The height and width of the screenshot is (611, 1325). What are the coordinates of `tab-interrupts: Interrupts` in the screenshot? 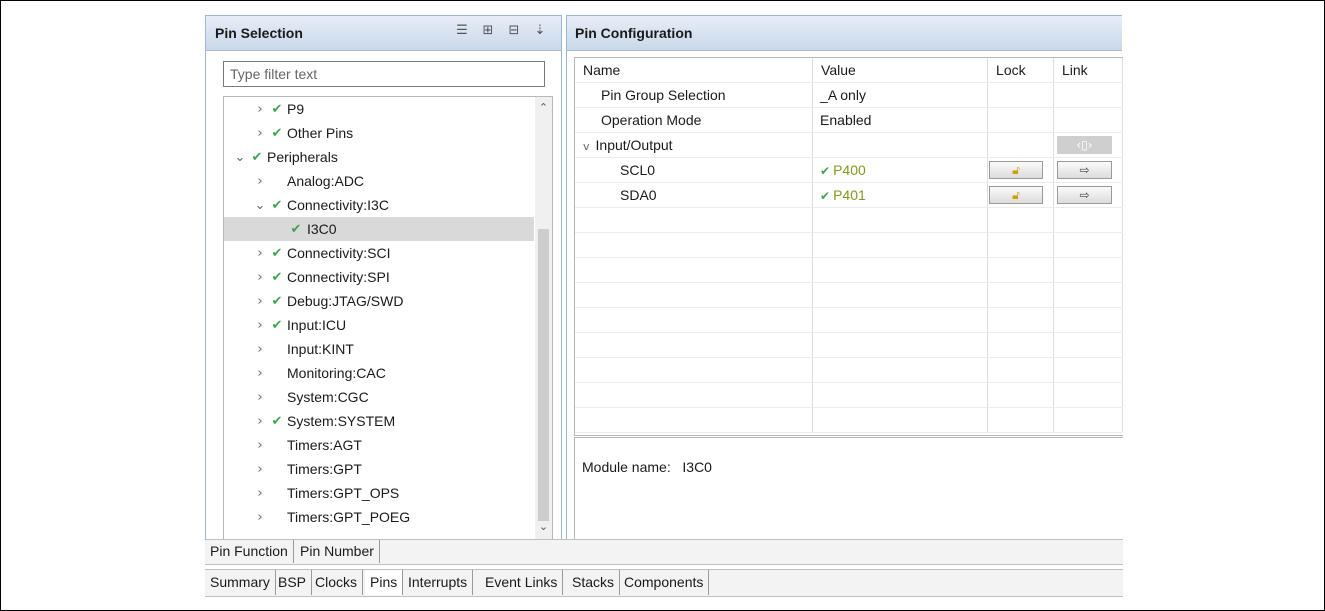 It's located at (438, 582).